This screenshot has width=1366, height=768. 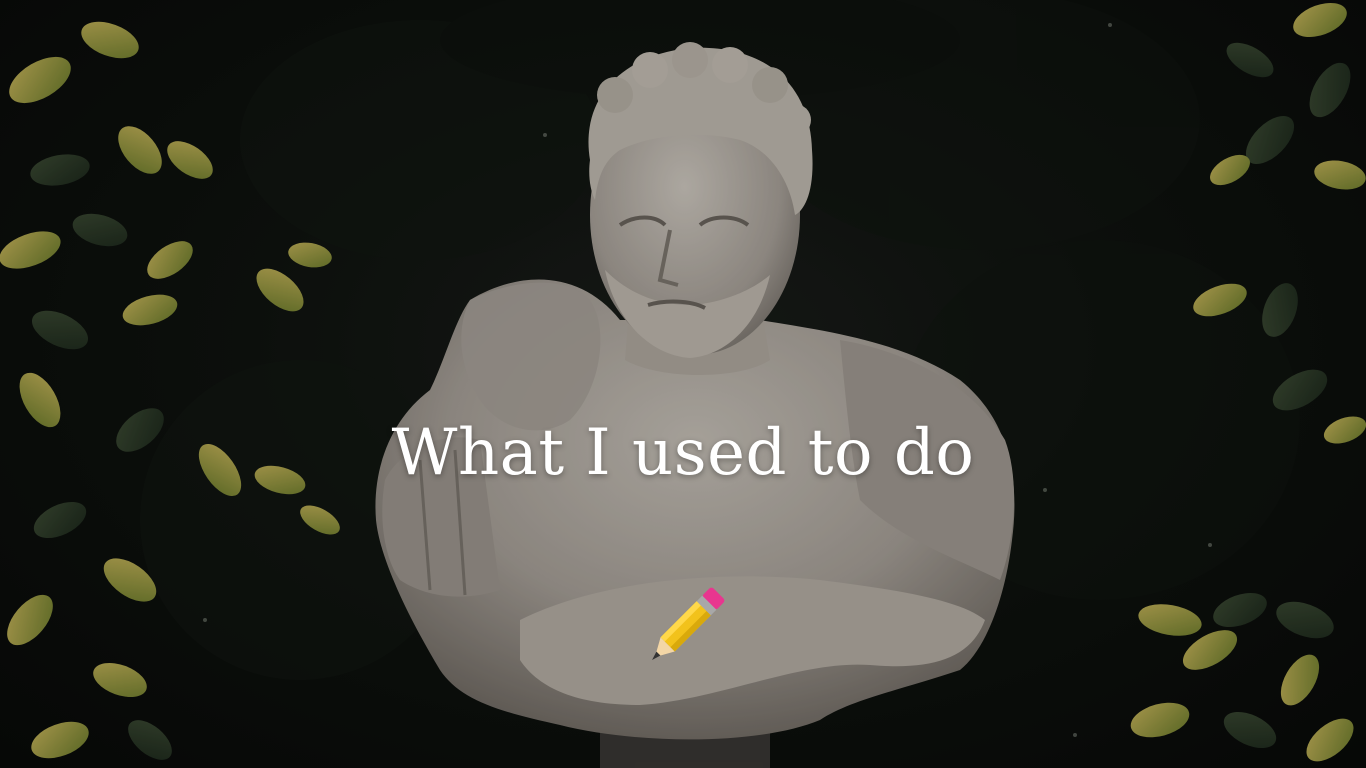 I want to click on slide-title: What I used to do, so click(x=683, y=453).